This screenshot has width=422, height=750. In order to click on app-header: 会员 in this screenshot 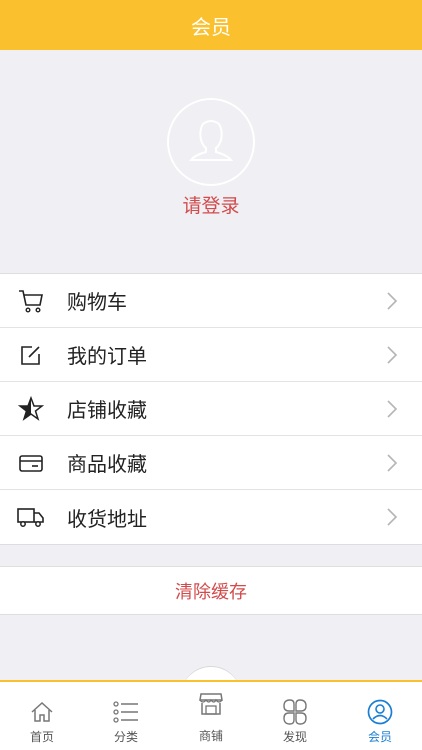, I will do `click(211, 25)`.